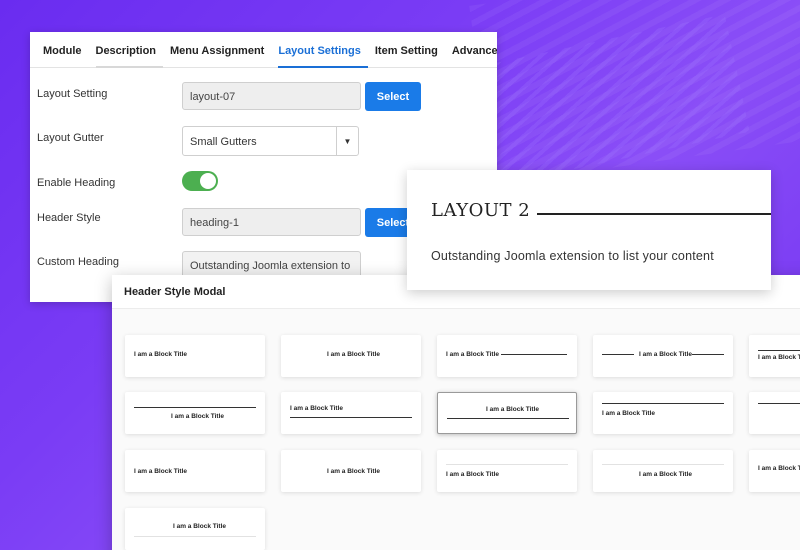 The width and height of the screenshot is (800, 550). I want to click on layout-select-button: Select, so click(393, 96).